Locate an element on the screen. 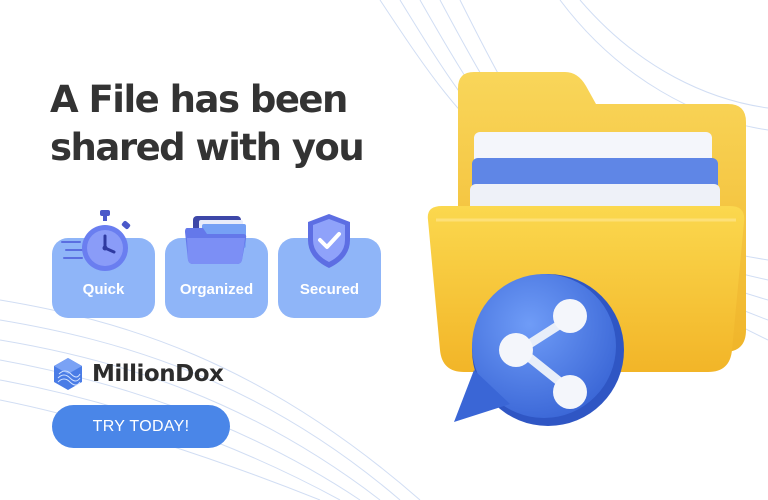  folder-icon is located at coordinates (216, 240).